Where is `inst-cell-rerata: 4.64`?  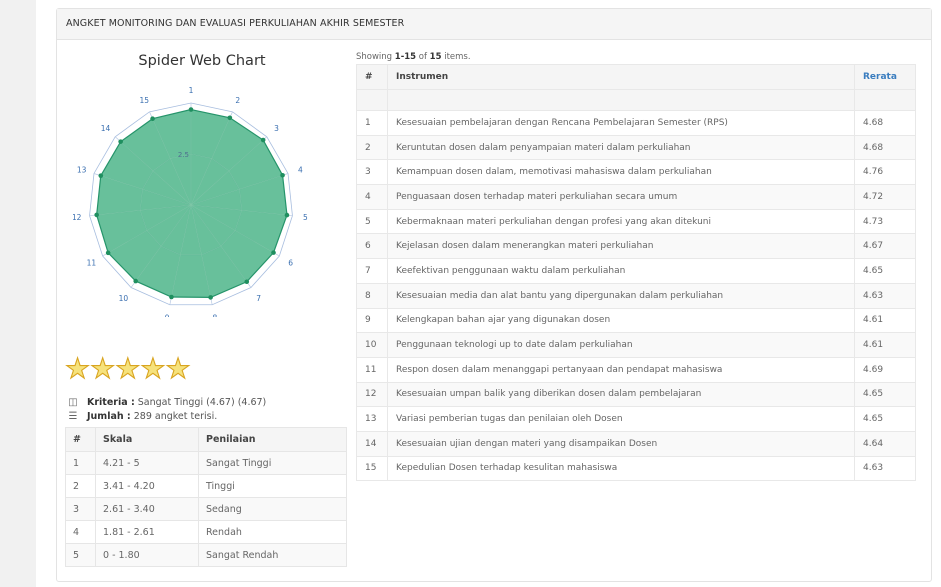 inst-cell-rerata: 4.64 is located at coordinates (885, 443).